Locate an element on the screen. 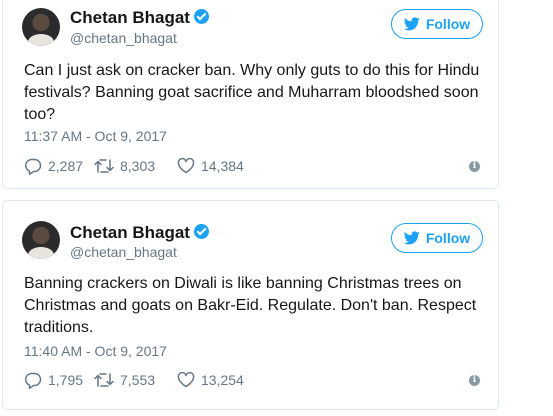 This screenshot has height=416, width=553. tweet-actions: 1,795 7,553 13,254 is located at coordinates (150, 380).